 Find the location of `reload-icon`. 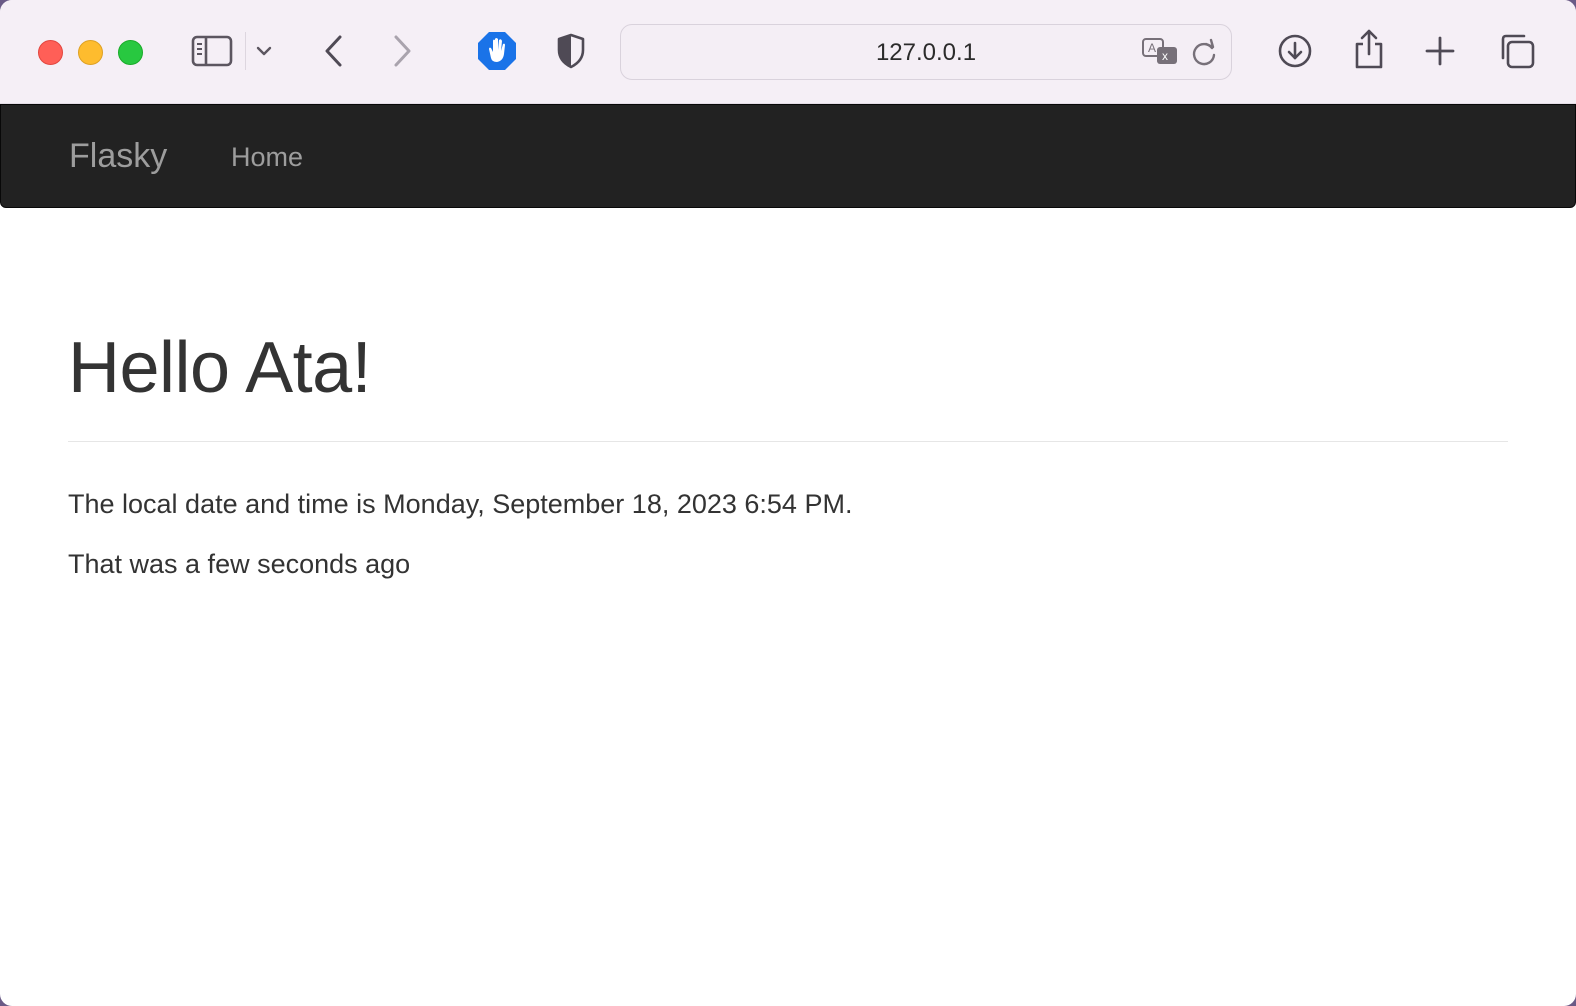

reload-icon is located at coordinates (1204, 53).